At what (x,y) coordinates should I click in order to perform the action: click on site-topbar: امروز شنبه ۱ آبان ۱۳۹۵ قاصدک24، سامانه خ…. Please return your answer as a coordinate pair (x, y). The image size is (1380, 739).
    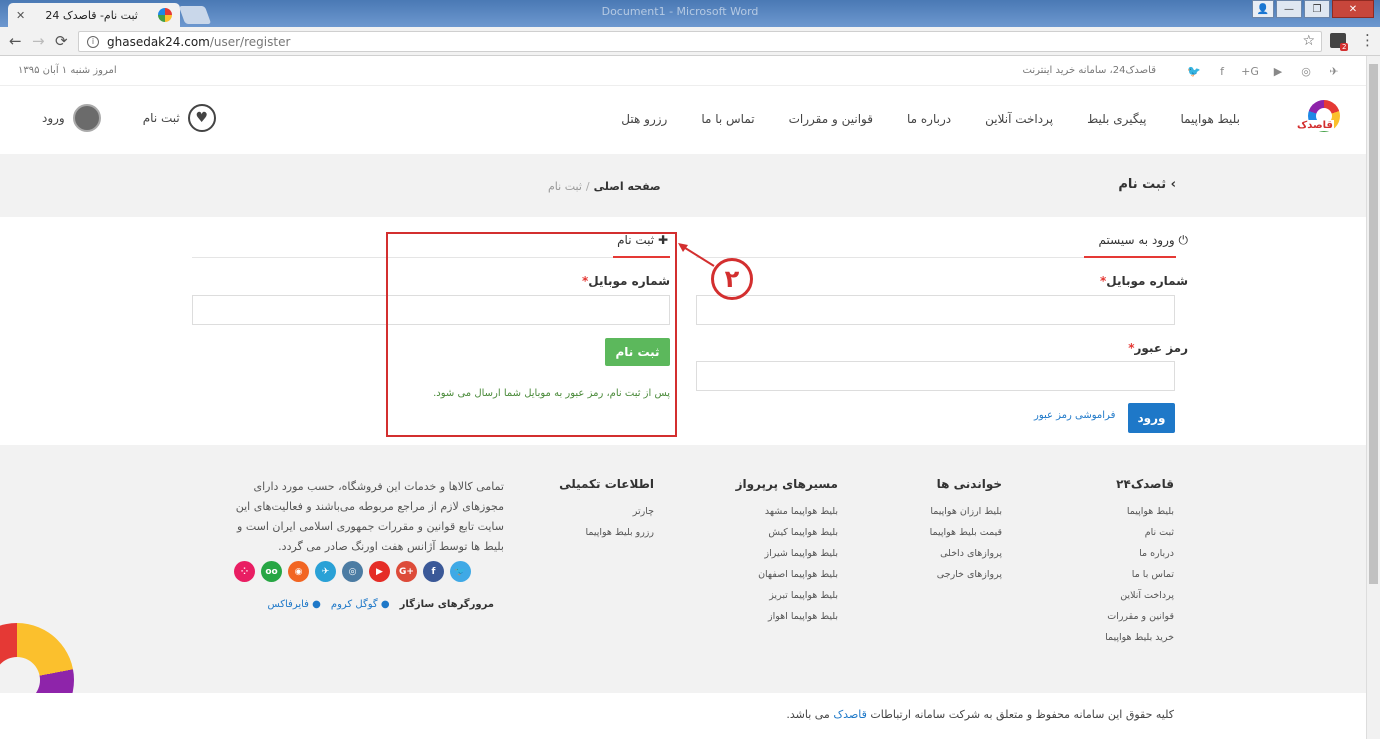
    Looking at the image, I should click on (683, 71).